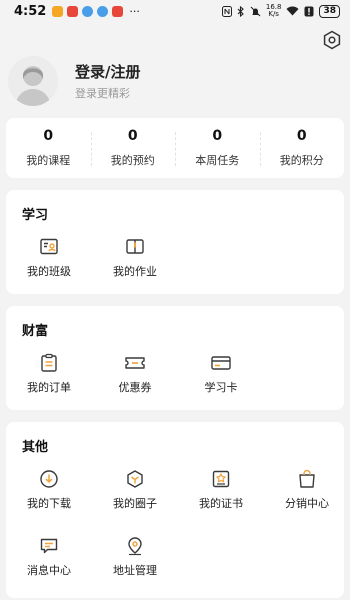 The width and height of the screenshot is (350, 600). Describe the element at coordinates (49, 374) in the screenshot. I see `my-order-item: 我的订单` at that location.